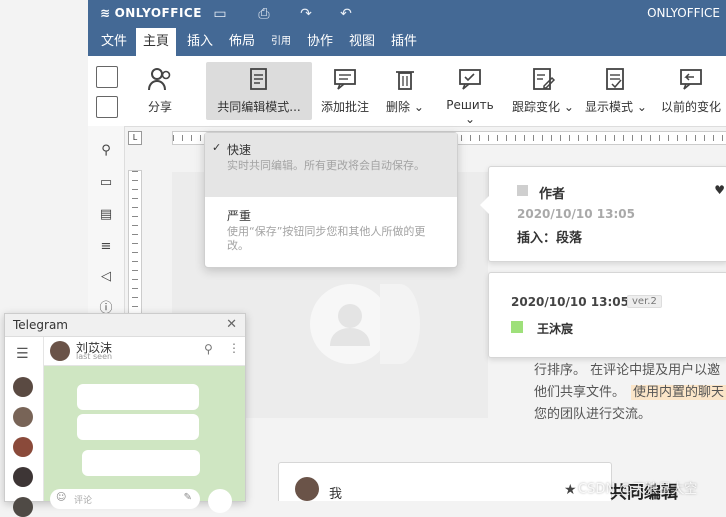 The image size is (726, 517). Describe the element at coordinates (570, 490) in the screenshot. I see `star-icon: ★` at that location.